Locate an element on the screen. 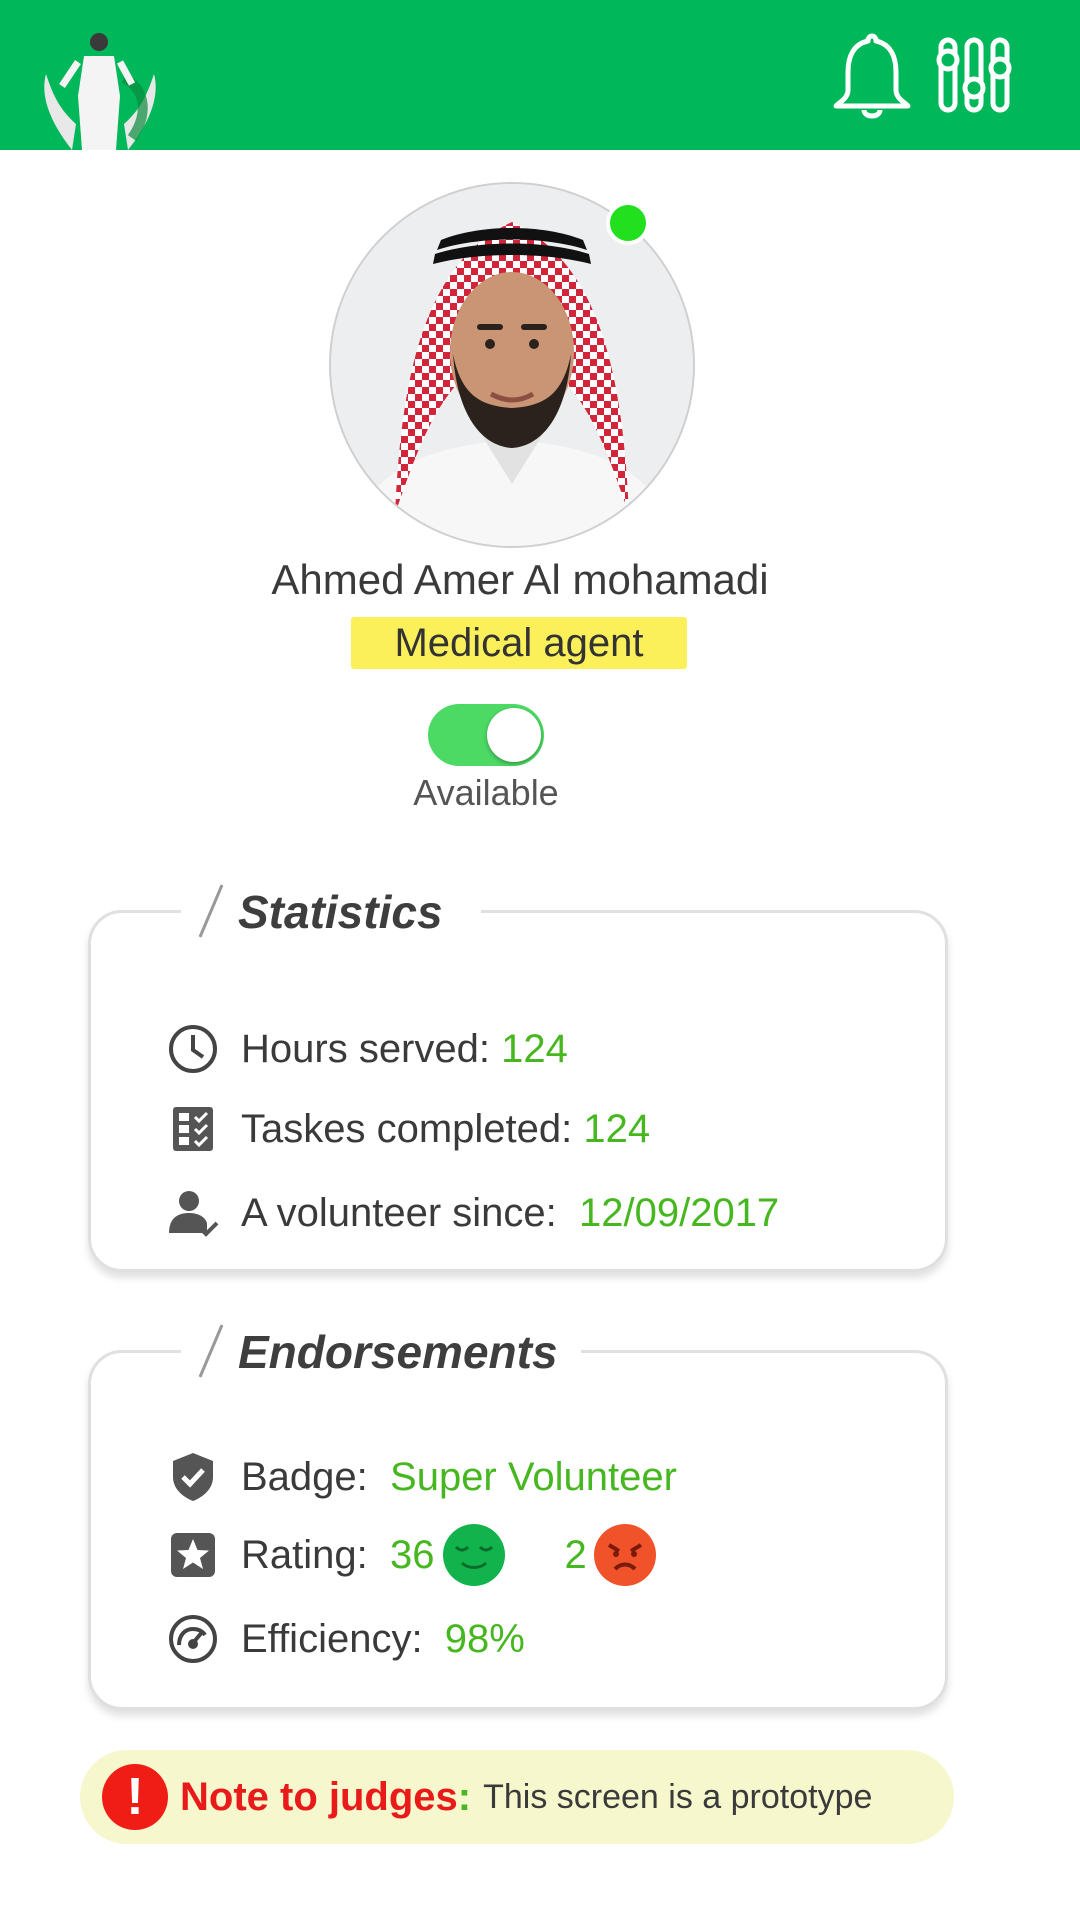  user-check-icon is located at coordinates (193, 1213).